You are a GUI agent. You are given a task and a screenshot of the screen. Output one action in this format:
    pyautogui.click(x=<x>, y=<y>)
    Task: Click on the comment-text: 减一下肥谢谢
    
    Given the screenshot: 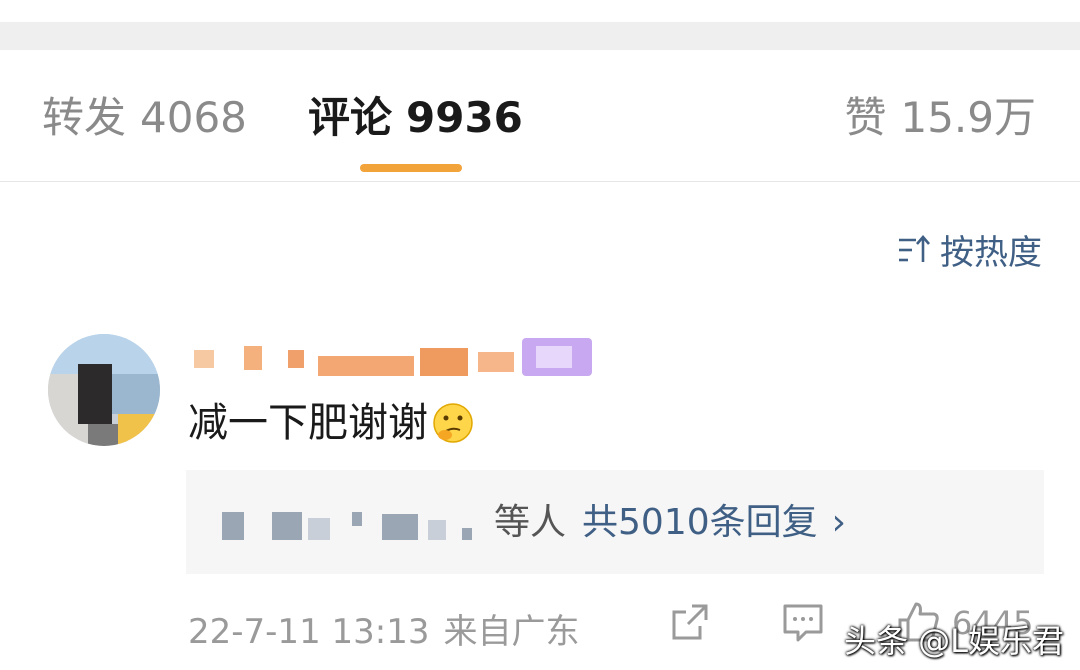 What is the action you would take?
    pyautogui.click(x=308, y=423)
    